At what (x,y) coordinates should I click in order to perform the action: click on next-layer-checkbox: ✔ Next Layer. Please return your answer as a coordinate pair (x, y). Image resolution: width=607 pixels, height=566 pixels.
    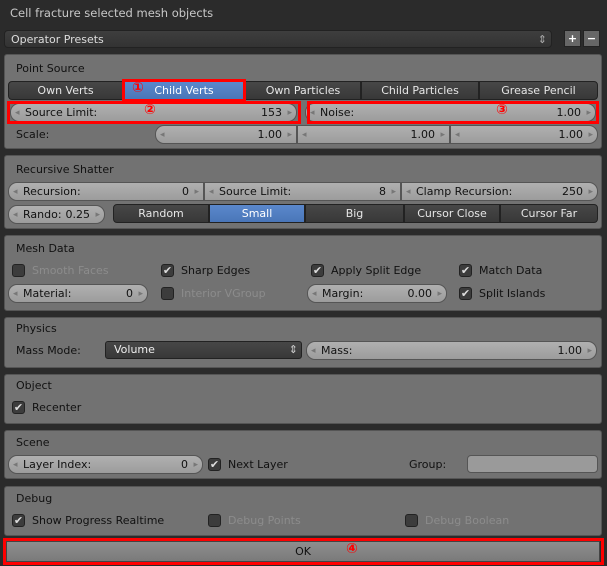
    Looking at the image, I should click on (248, 464).